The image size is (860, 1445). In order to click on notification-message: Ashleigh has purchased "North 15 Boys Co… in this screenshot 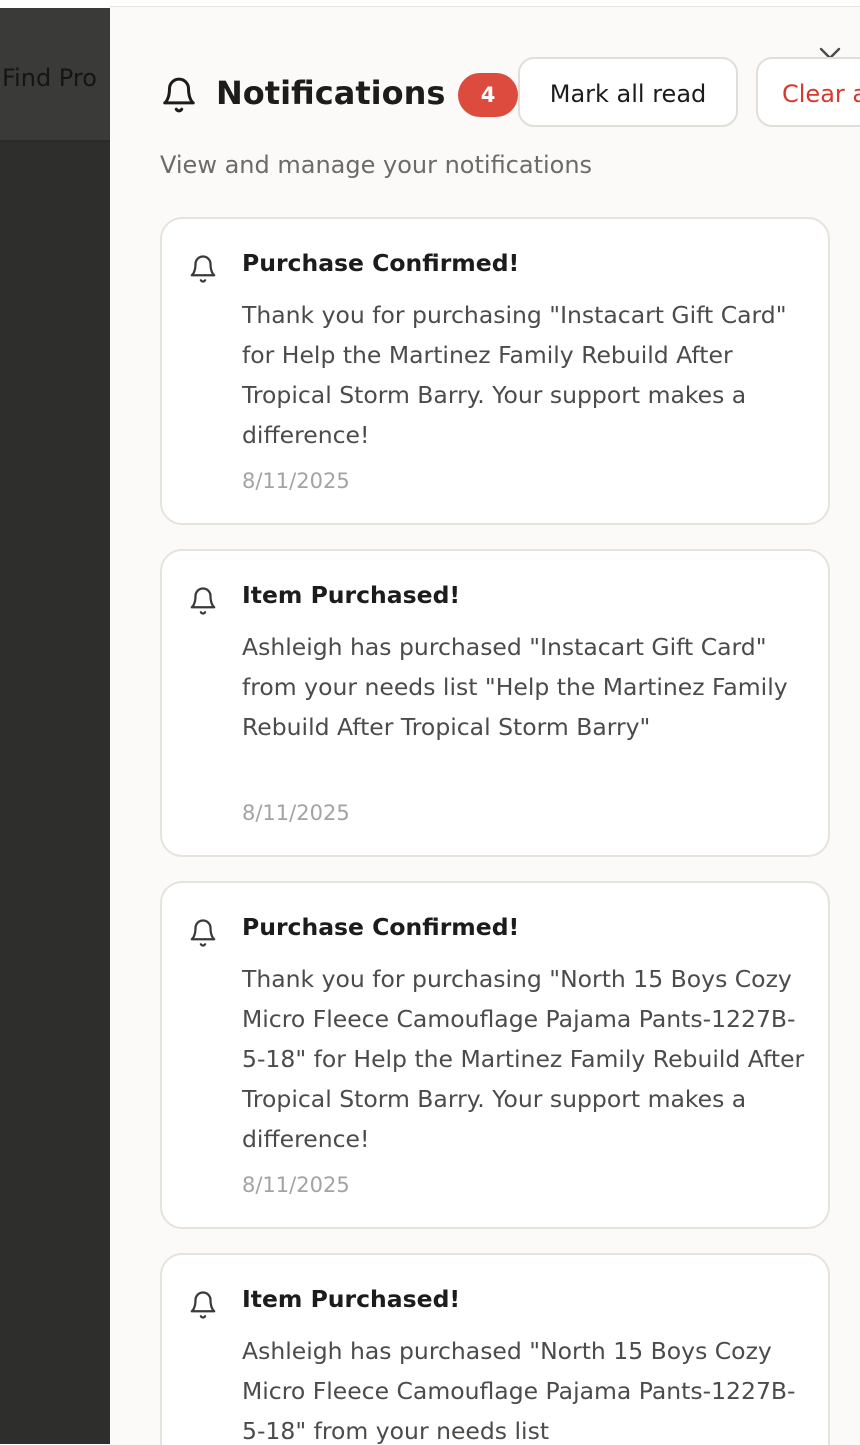, I will do `click(519, 1391)`.